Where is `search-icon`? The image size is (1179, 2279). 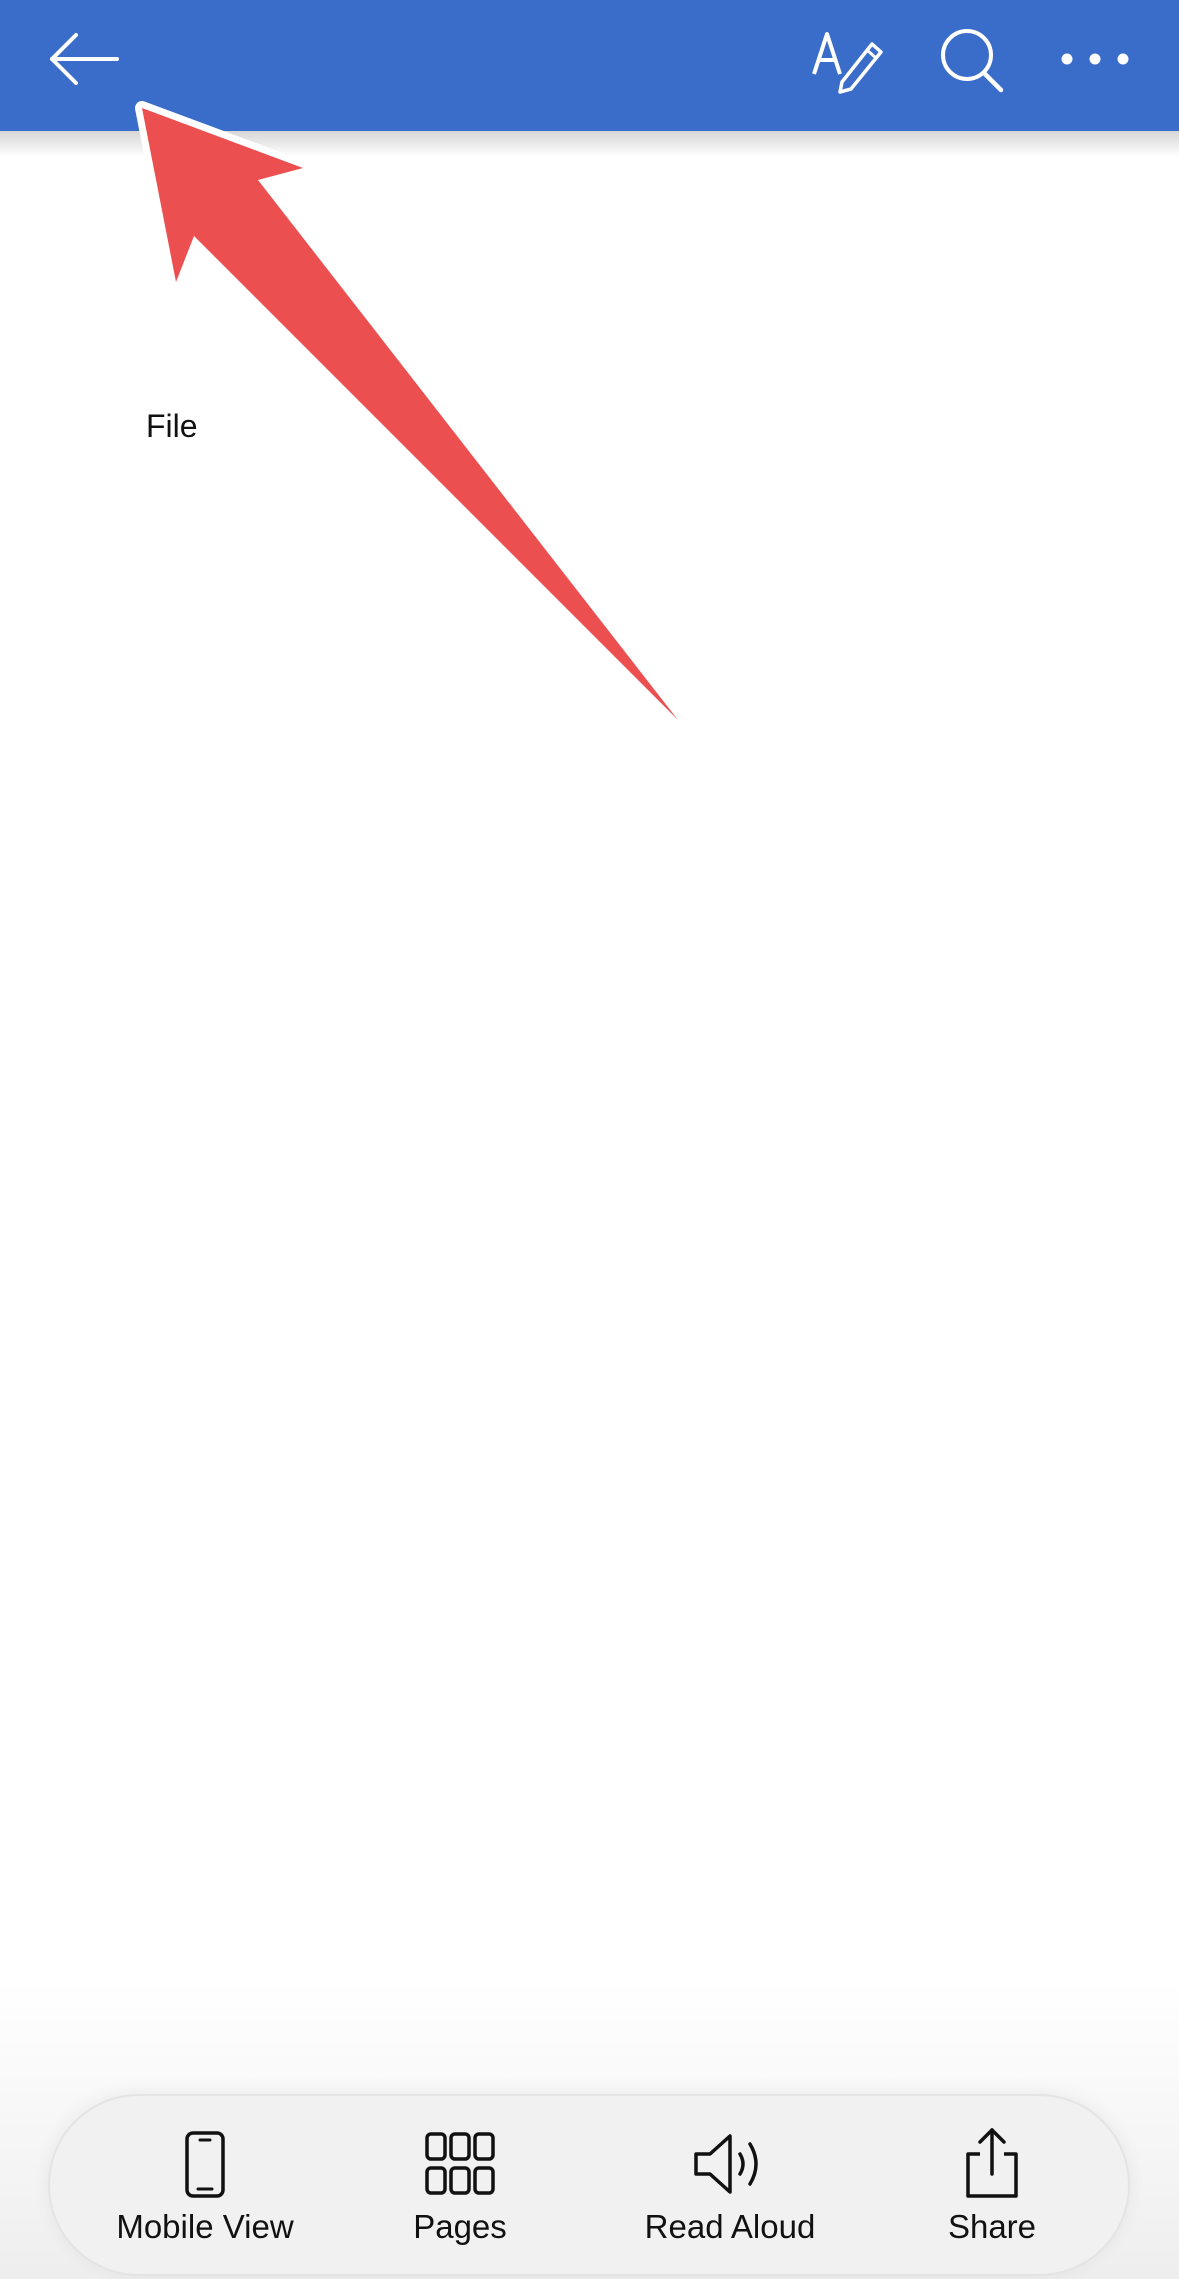 search-icon is located at coordinates (972, 61).